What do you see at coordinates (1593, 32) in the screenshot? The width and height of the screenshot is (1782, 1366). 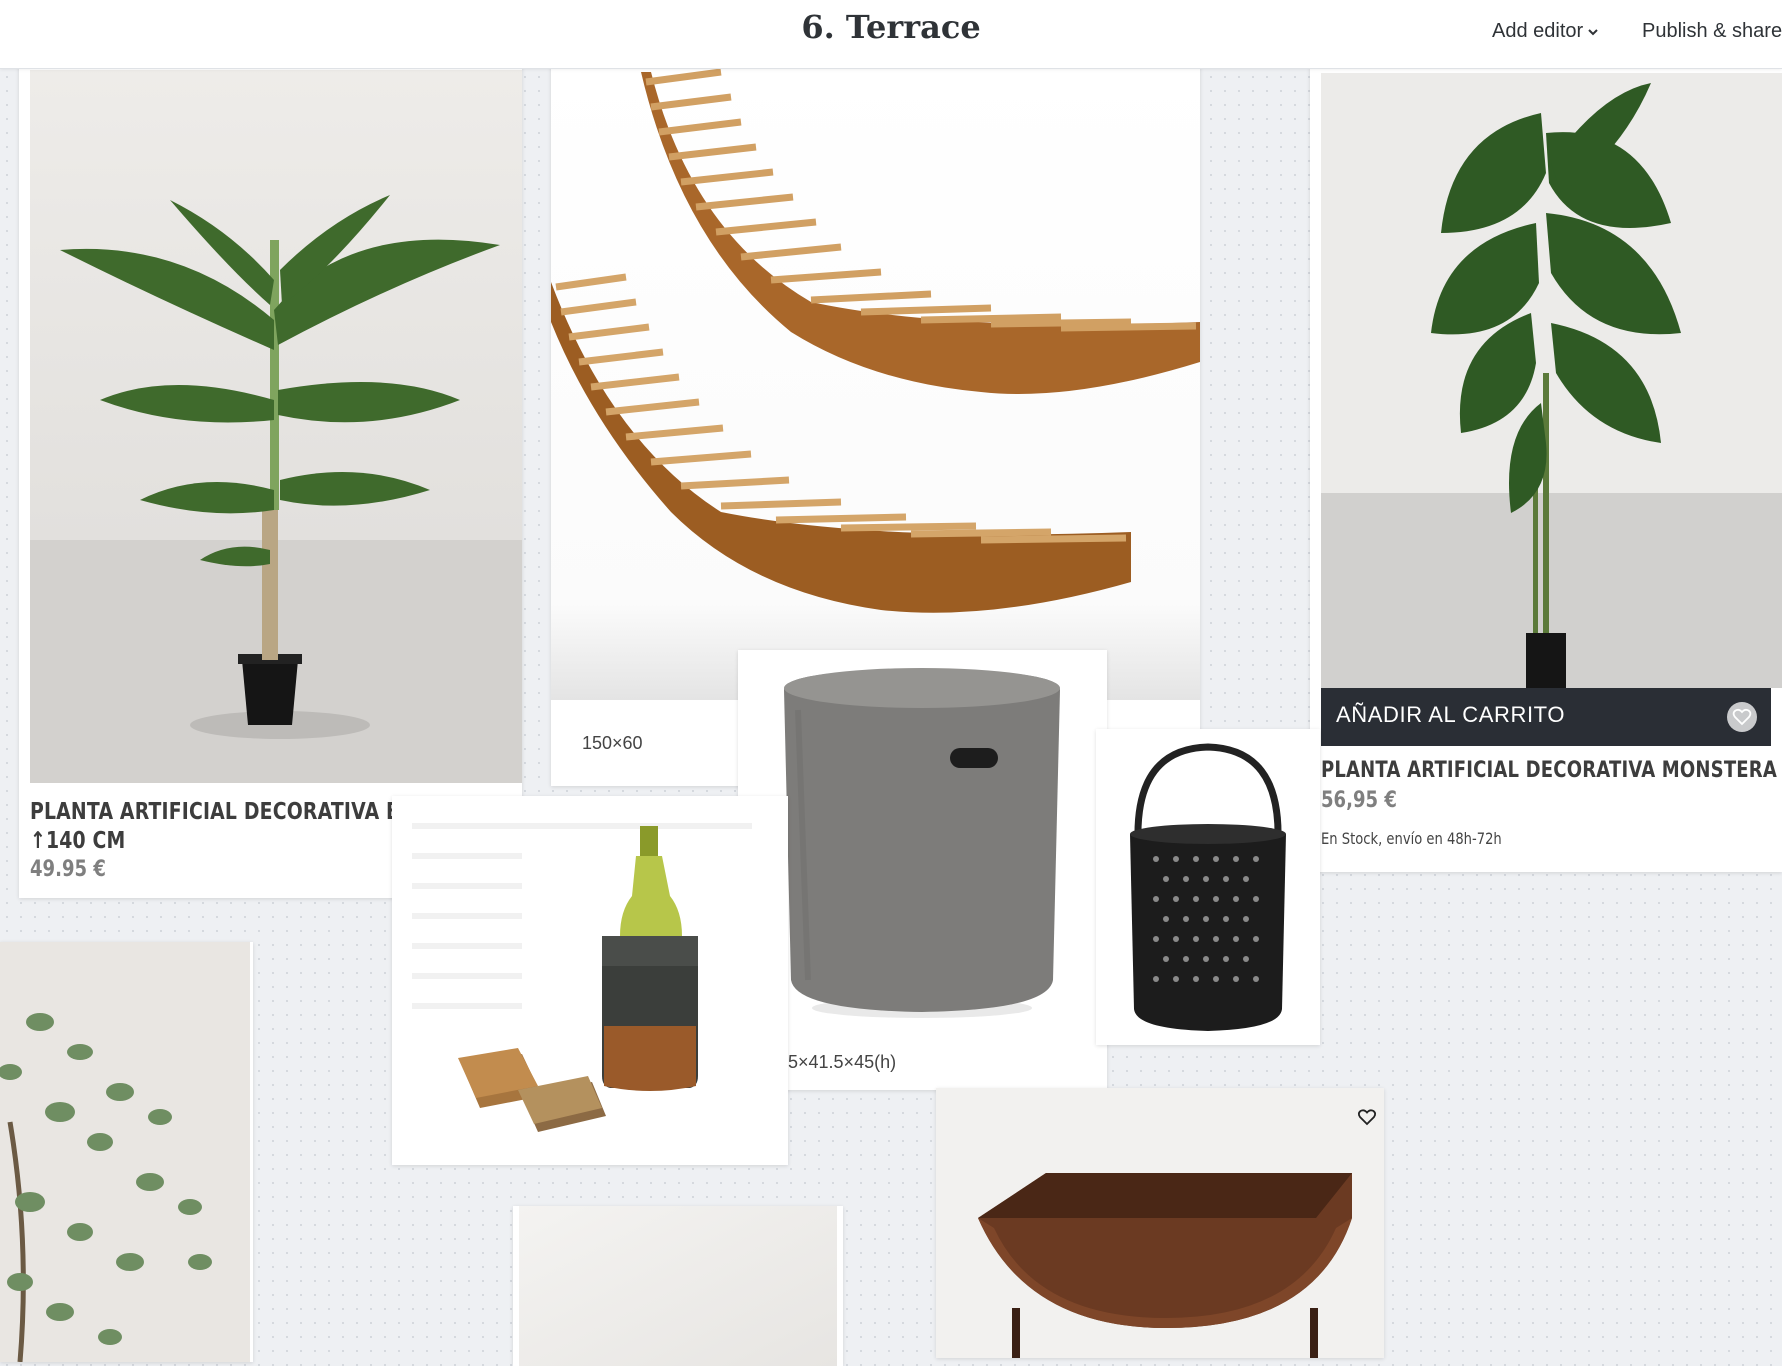 I see `chevron-down-icon` at bounding box center [1593, 32].